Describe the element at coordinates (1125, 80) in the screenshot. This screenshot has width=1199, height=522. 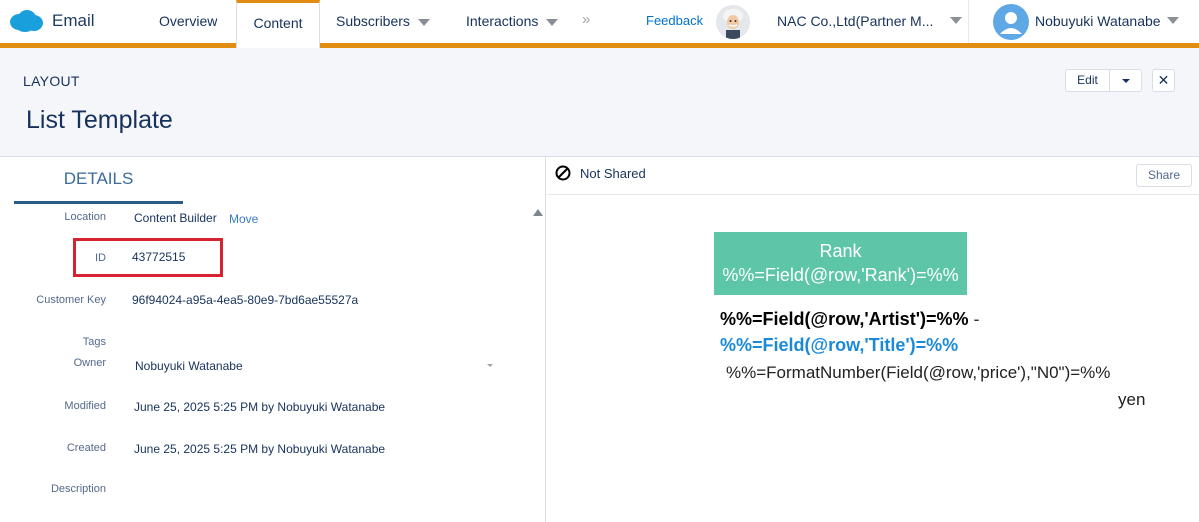
I see `edit-dropdown-button` at that location.